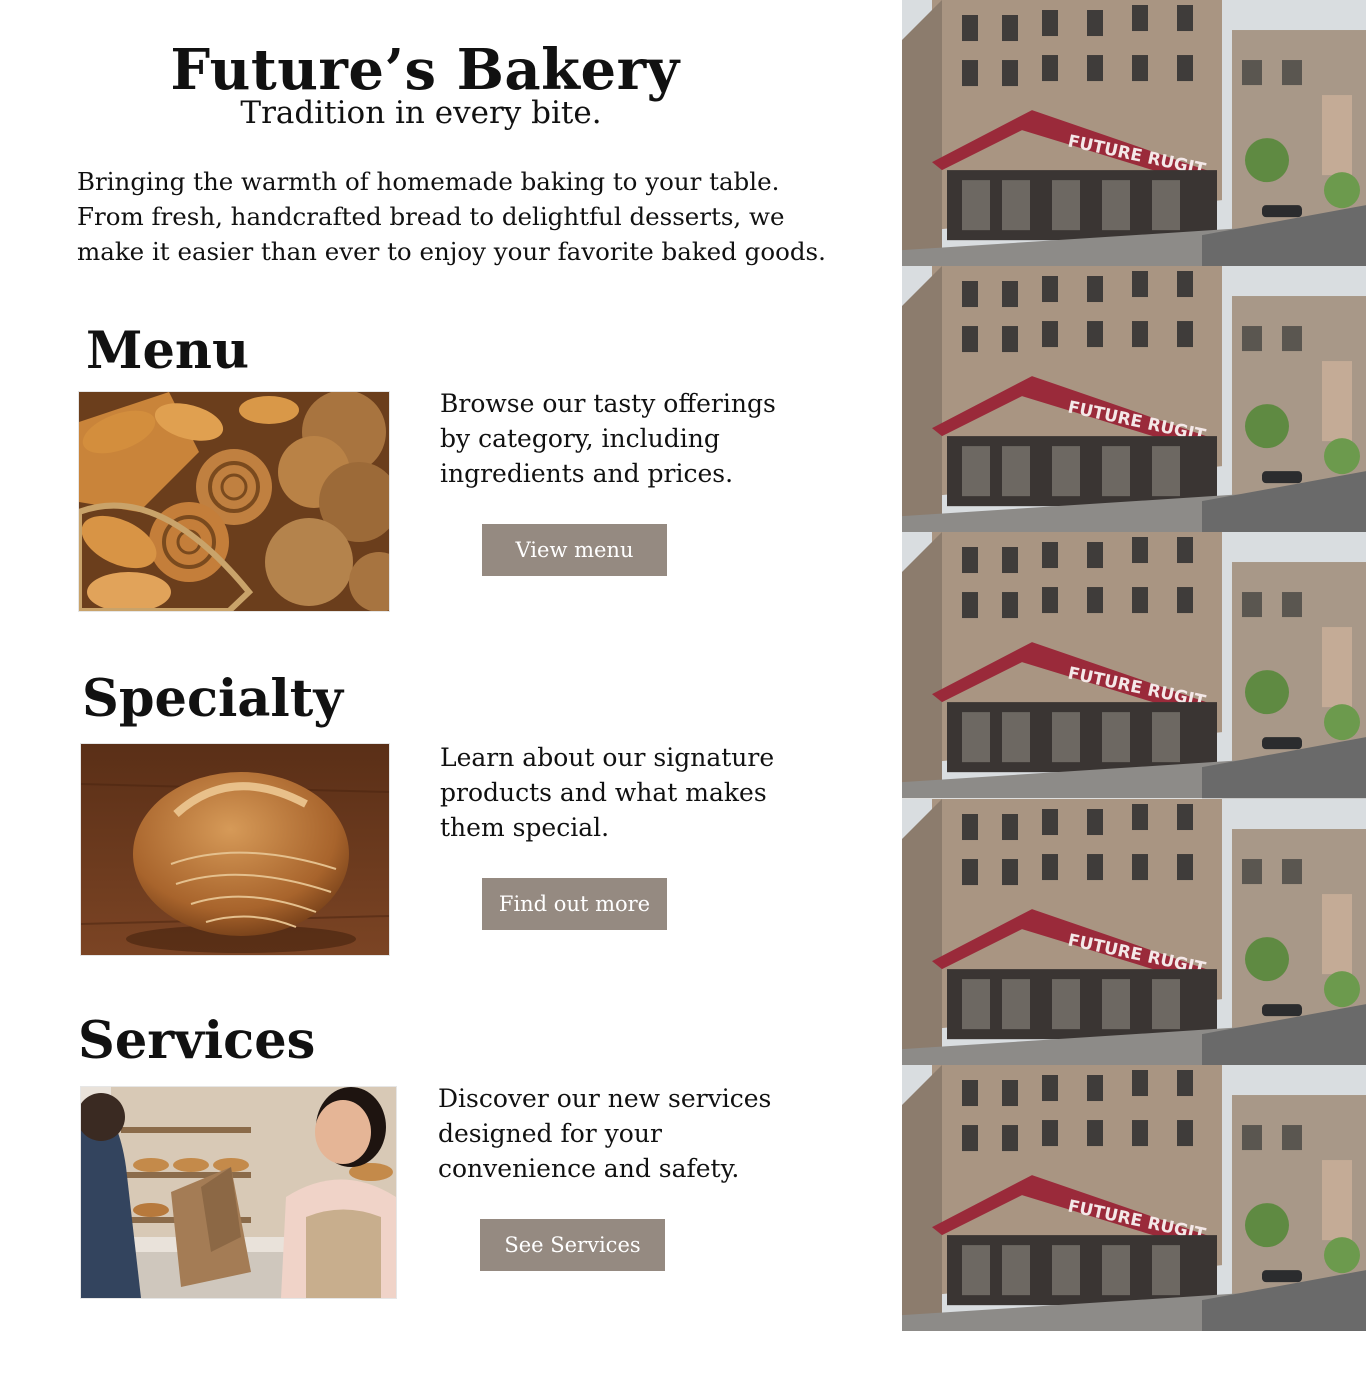 The image size is (1366, 1397). What do you see at coordinates (234, 501) in the screenshot?
I see `pastry-basket-photo` at bounding box center [234, 501].